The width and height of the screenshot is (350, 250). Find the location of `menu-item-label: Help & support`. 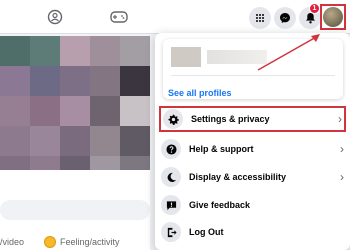

menu-item-label: Help & support is located at coordinates (221, 149).